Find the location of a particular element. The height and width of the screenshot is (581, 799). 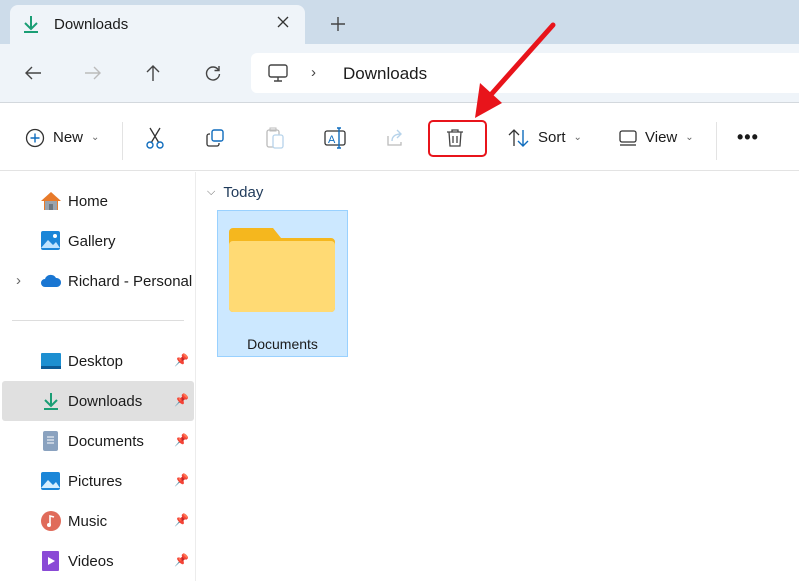

new-button: New ⌄ is located at coordinates (62, 137).